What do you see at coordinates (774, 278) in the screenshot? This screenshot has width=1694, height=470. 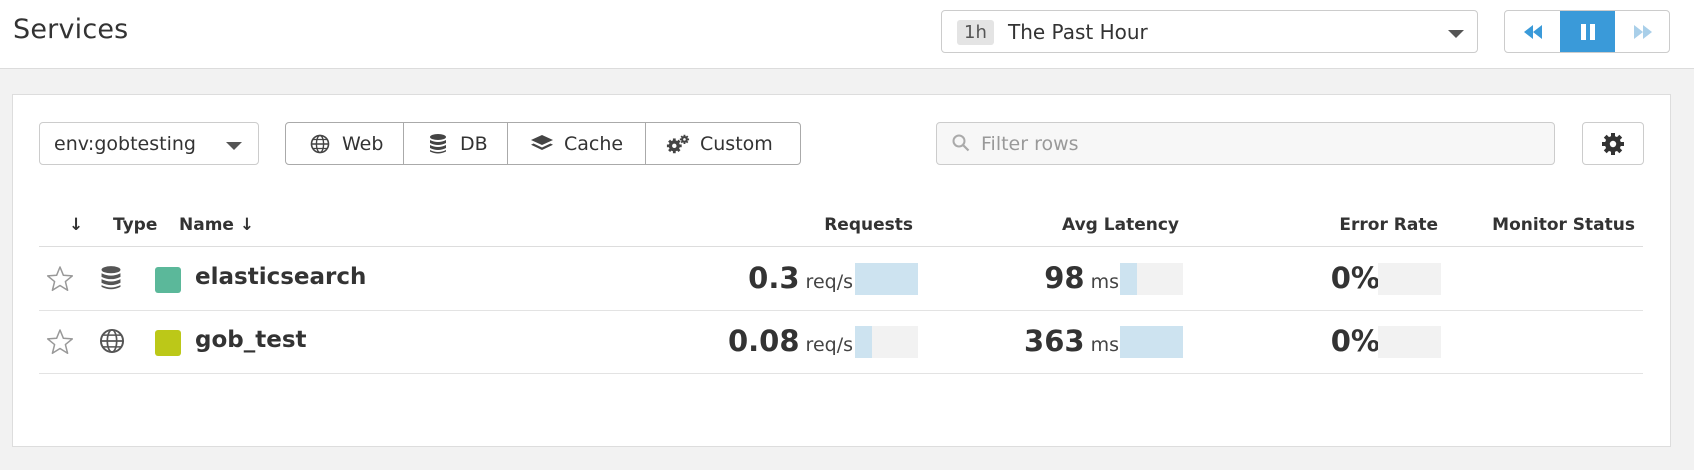 I see `requests-number: 0.3` at bounding box center [774, 278].